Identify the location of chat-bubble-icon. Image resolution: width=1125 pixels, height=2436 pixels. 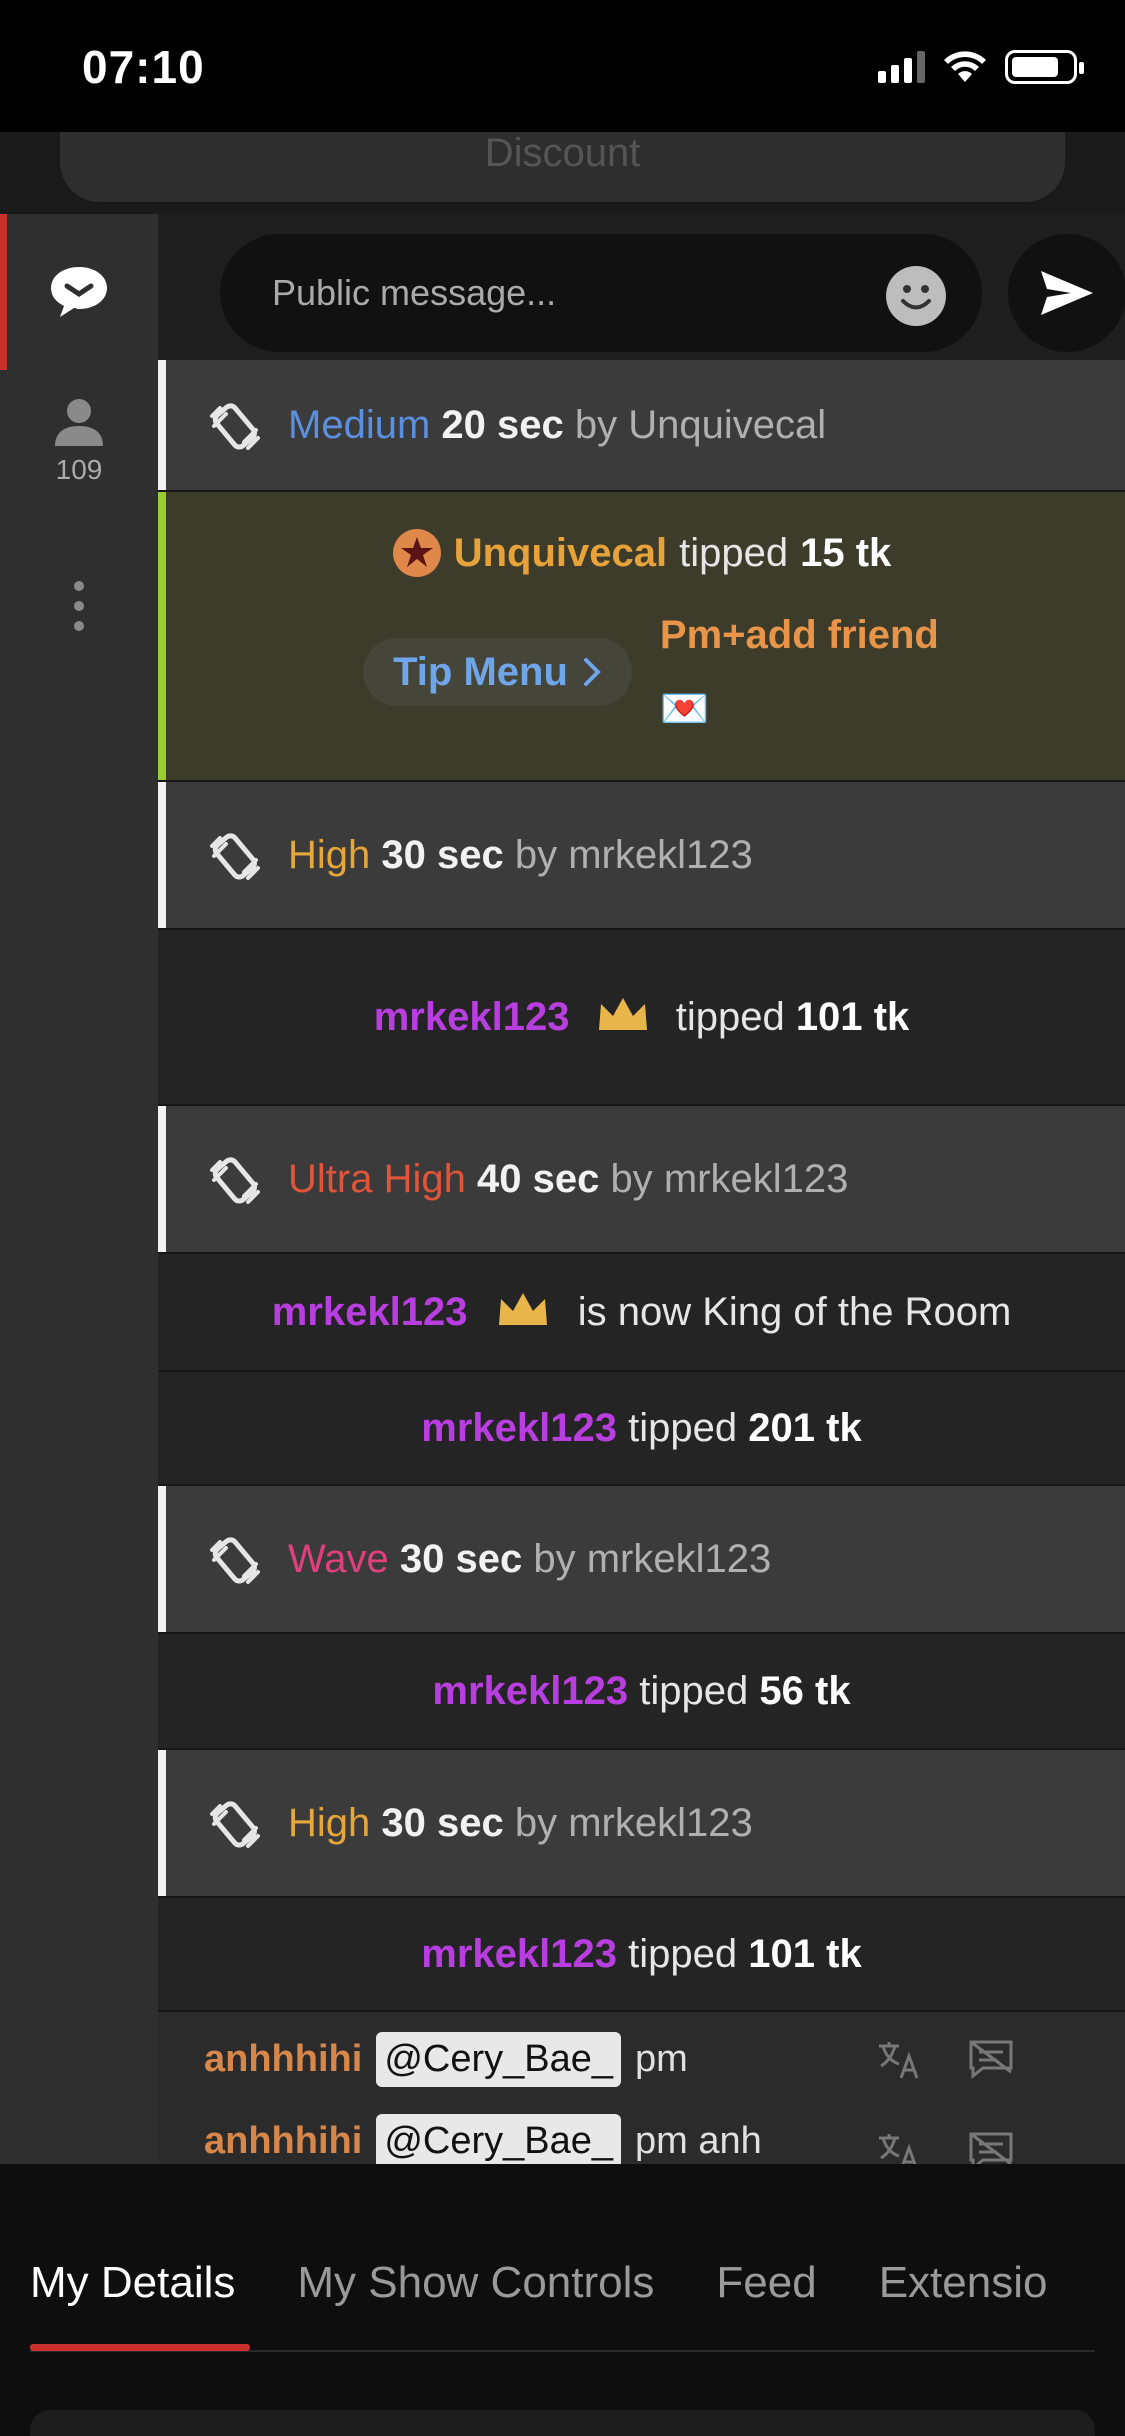
(79, 292).